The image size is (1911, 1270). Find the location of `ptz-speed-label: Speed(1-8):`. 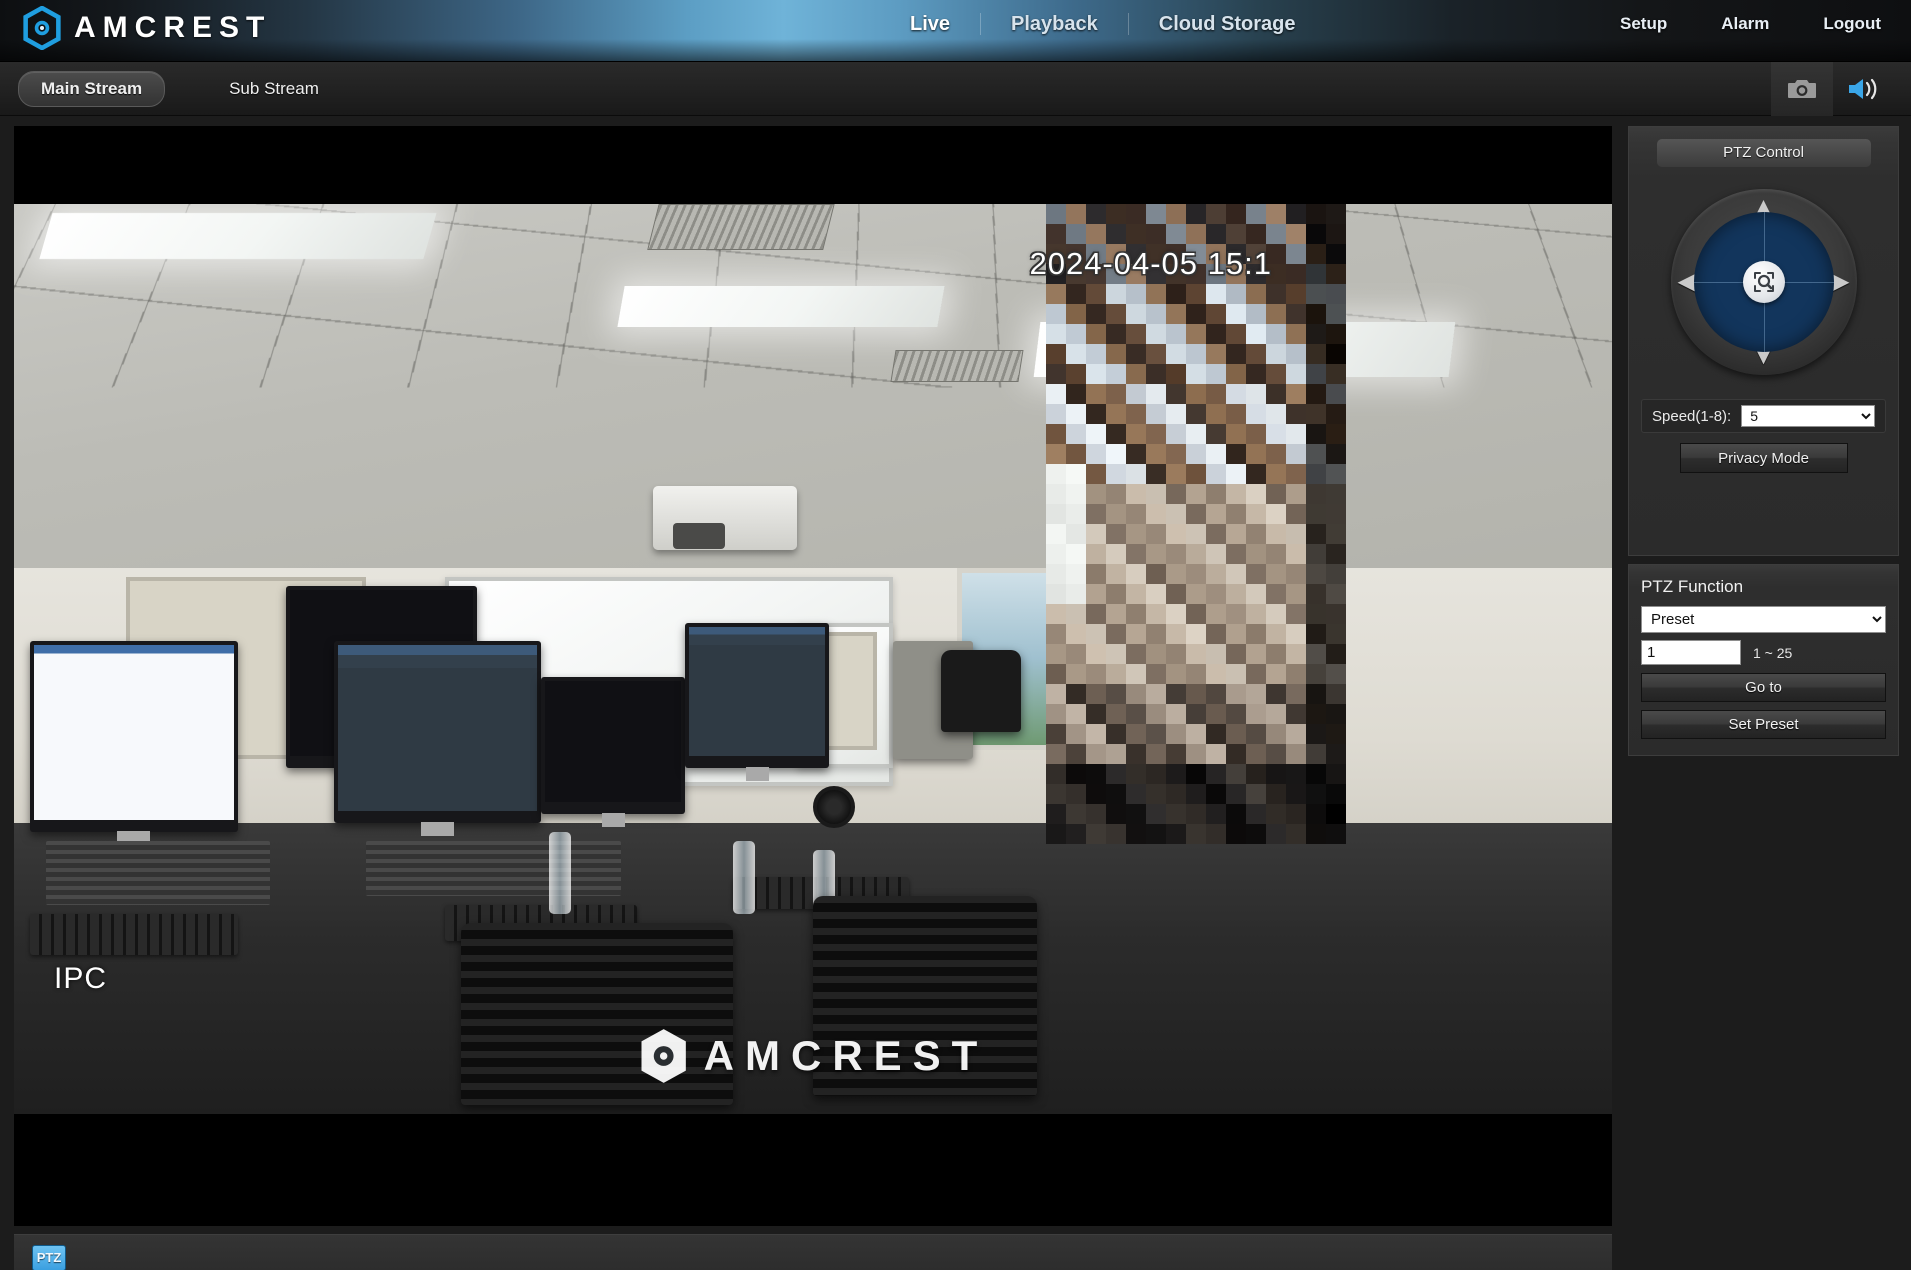

ptz-speed-label: Speed(1-8): is located at coordinates (1692, 416).